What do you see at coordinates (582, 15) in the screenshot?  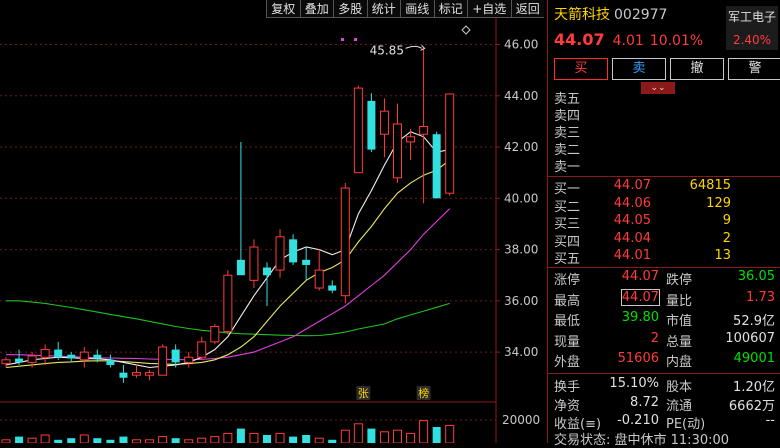 I see `stock-name: 天箭科技` at bounding box center [582, 15].